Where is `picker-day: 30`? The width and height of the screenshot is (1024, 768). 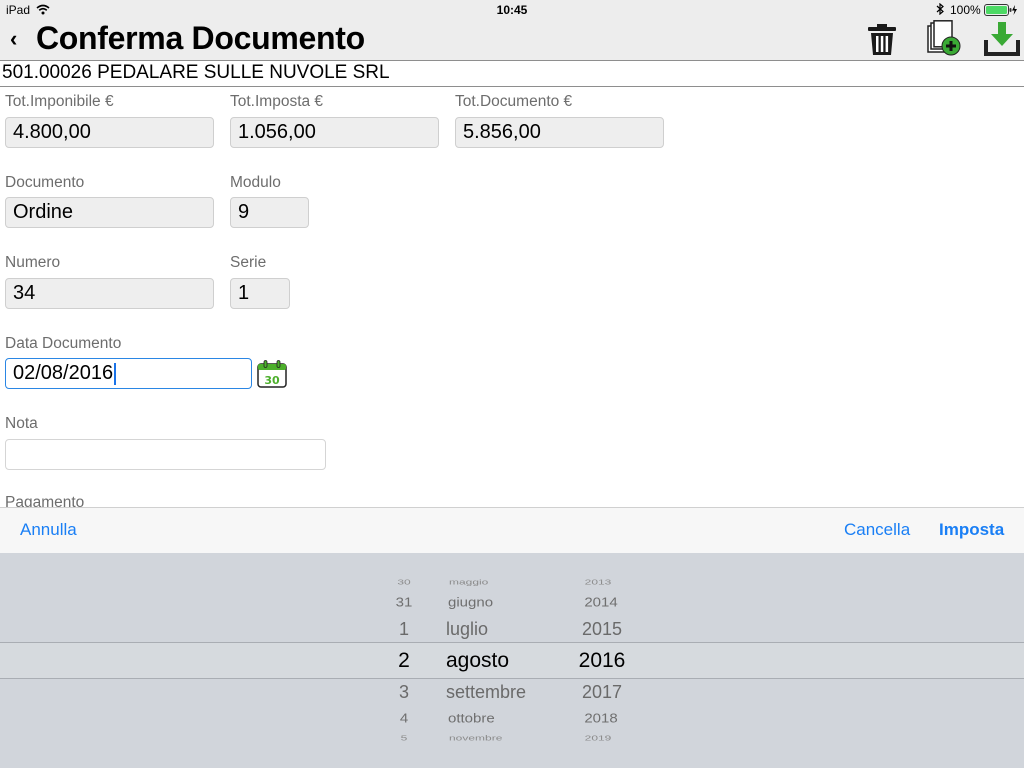 picker-day: 30 is located at coordinates (404, 582).